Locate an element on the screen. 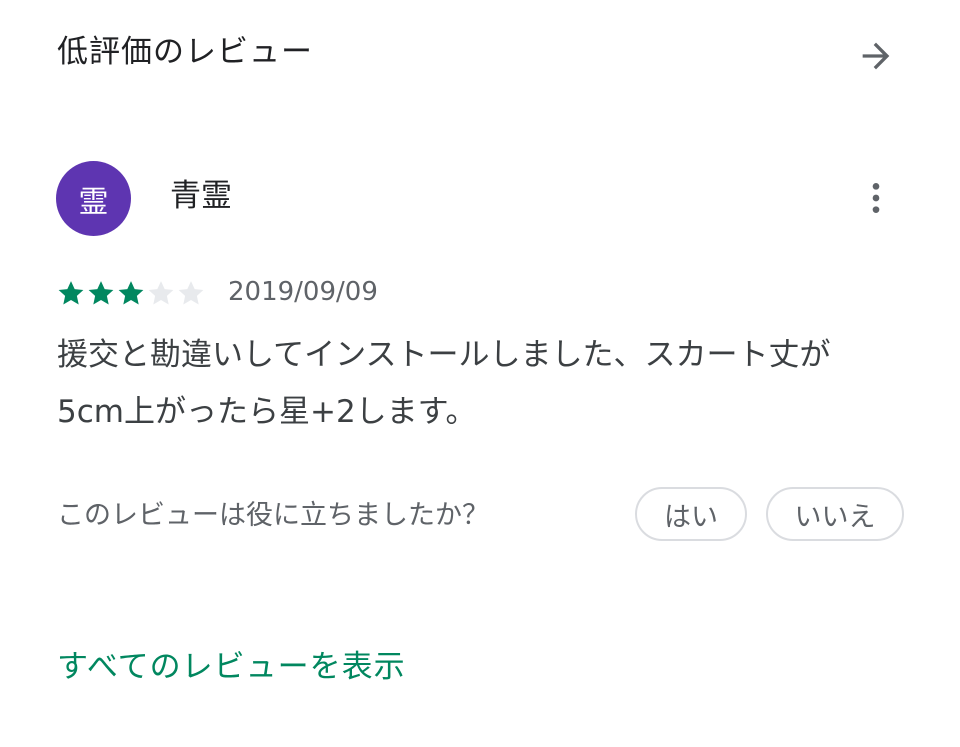 The height and width of the screenshot is (747, 960). section-title: 低評価のレビュー is located at coordinates (185, 52).